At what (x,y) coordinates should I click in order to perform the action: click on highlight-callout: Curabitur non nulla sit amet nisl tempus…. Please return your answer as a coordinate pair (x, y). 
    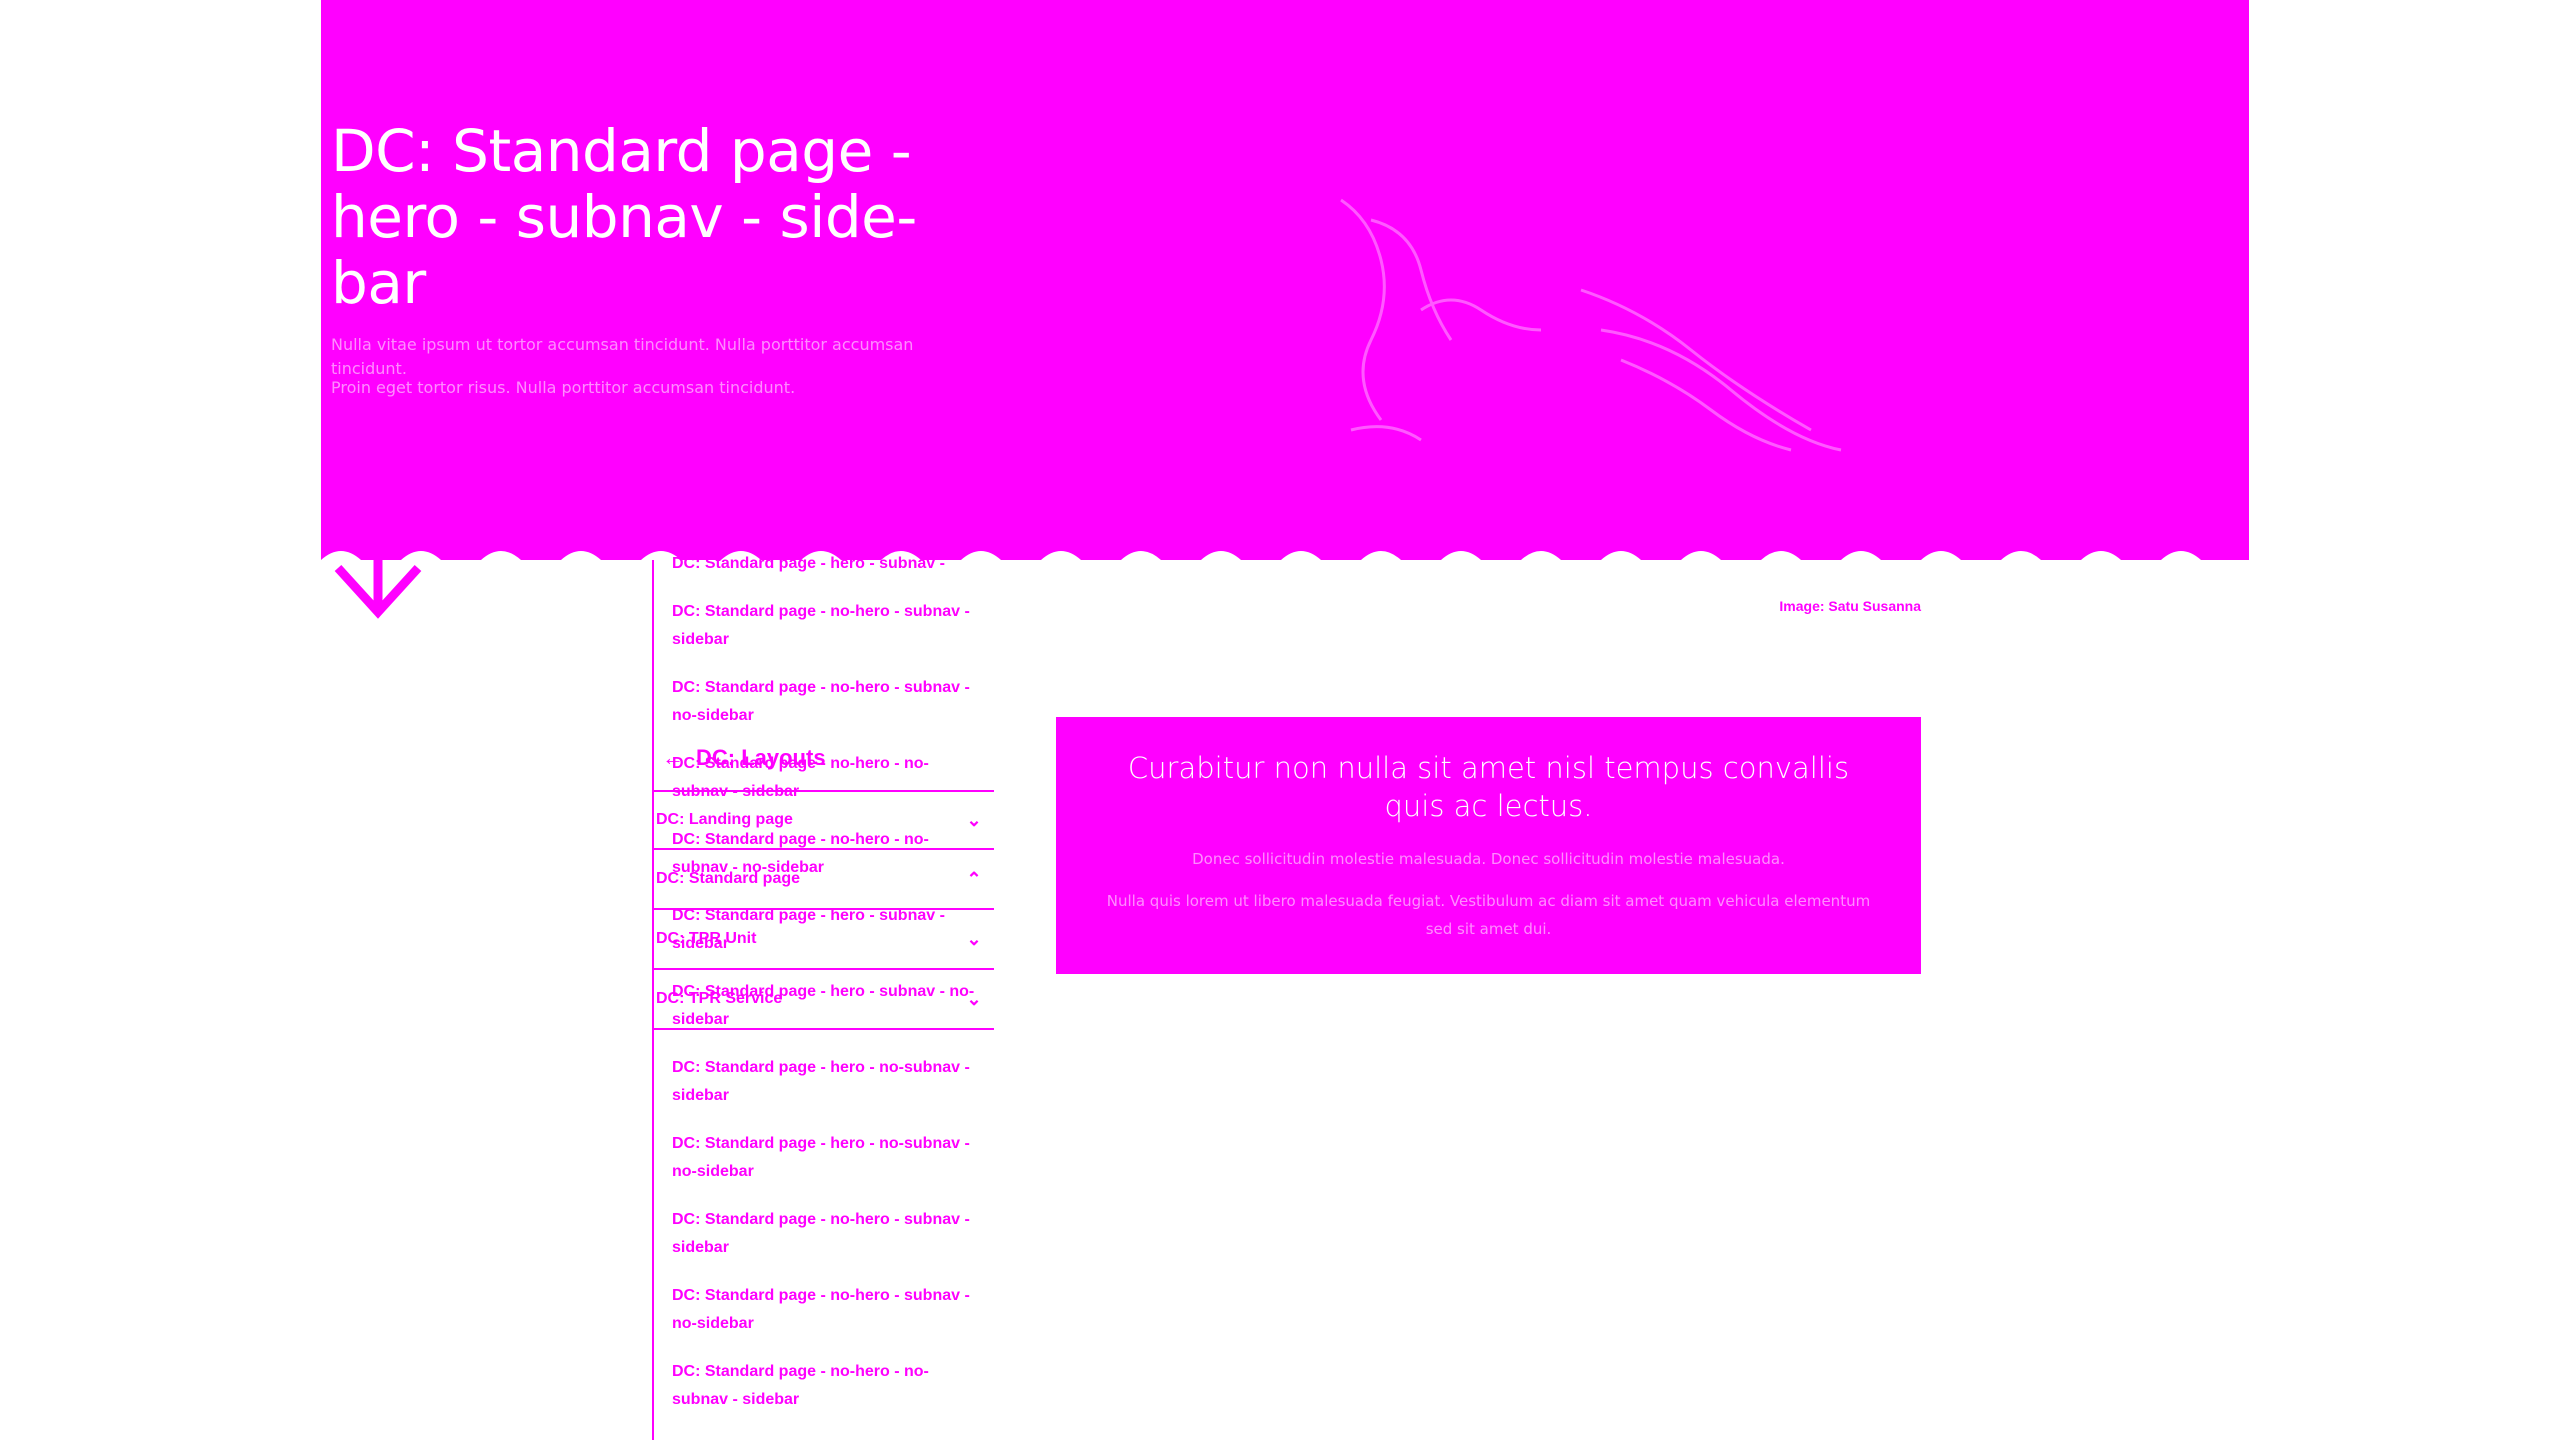
    Looking at the image, I should click on (1488, 845).